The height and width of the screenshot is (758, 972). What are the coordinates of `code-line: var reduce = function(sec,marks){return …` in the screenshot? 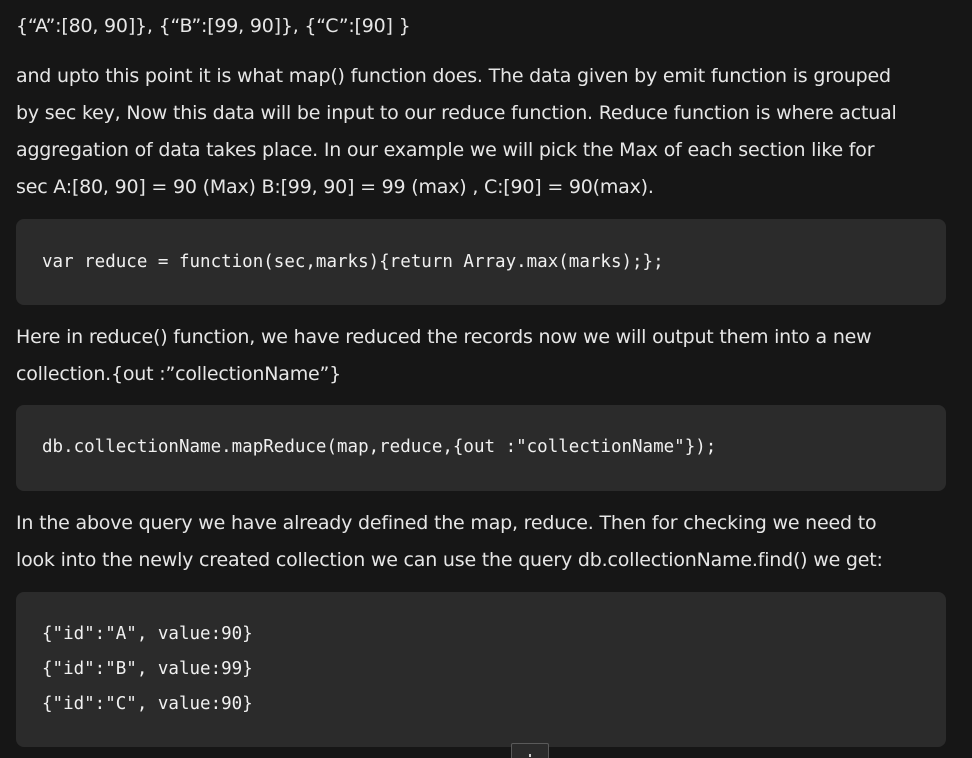 It's located at (353, 262).